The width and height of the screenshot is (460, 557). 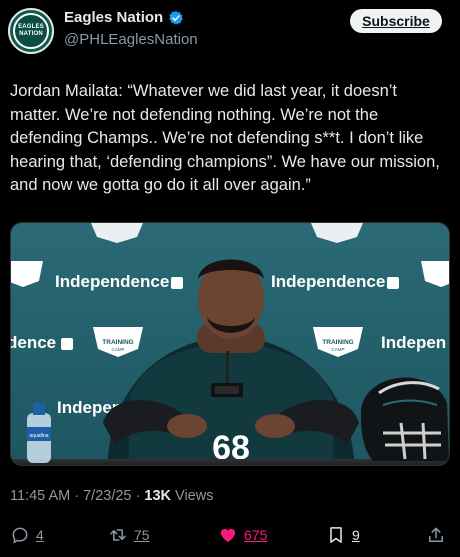 I want to click on verified-badge-icon, so click(x=176, y=17).